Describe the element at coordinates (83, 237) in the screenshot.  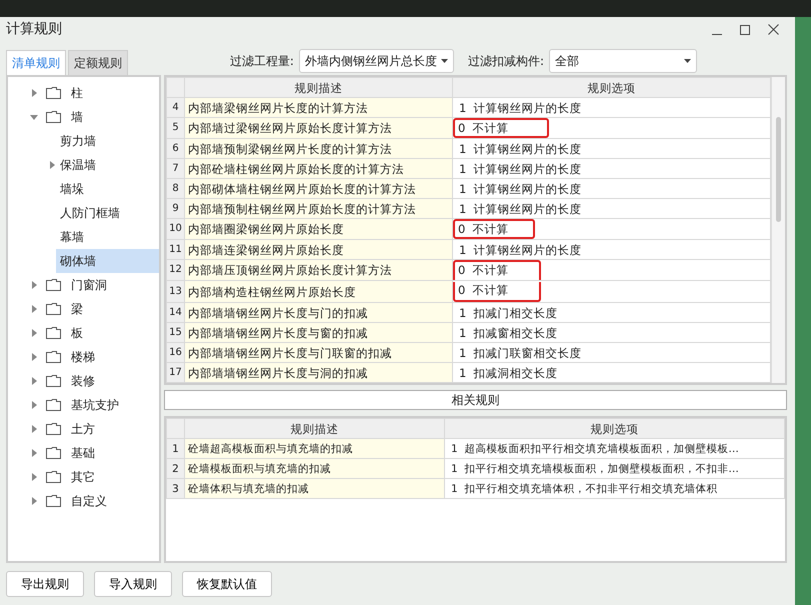
I see `tree-item: 幕墙` at that location.